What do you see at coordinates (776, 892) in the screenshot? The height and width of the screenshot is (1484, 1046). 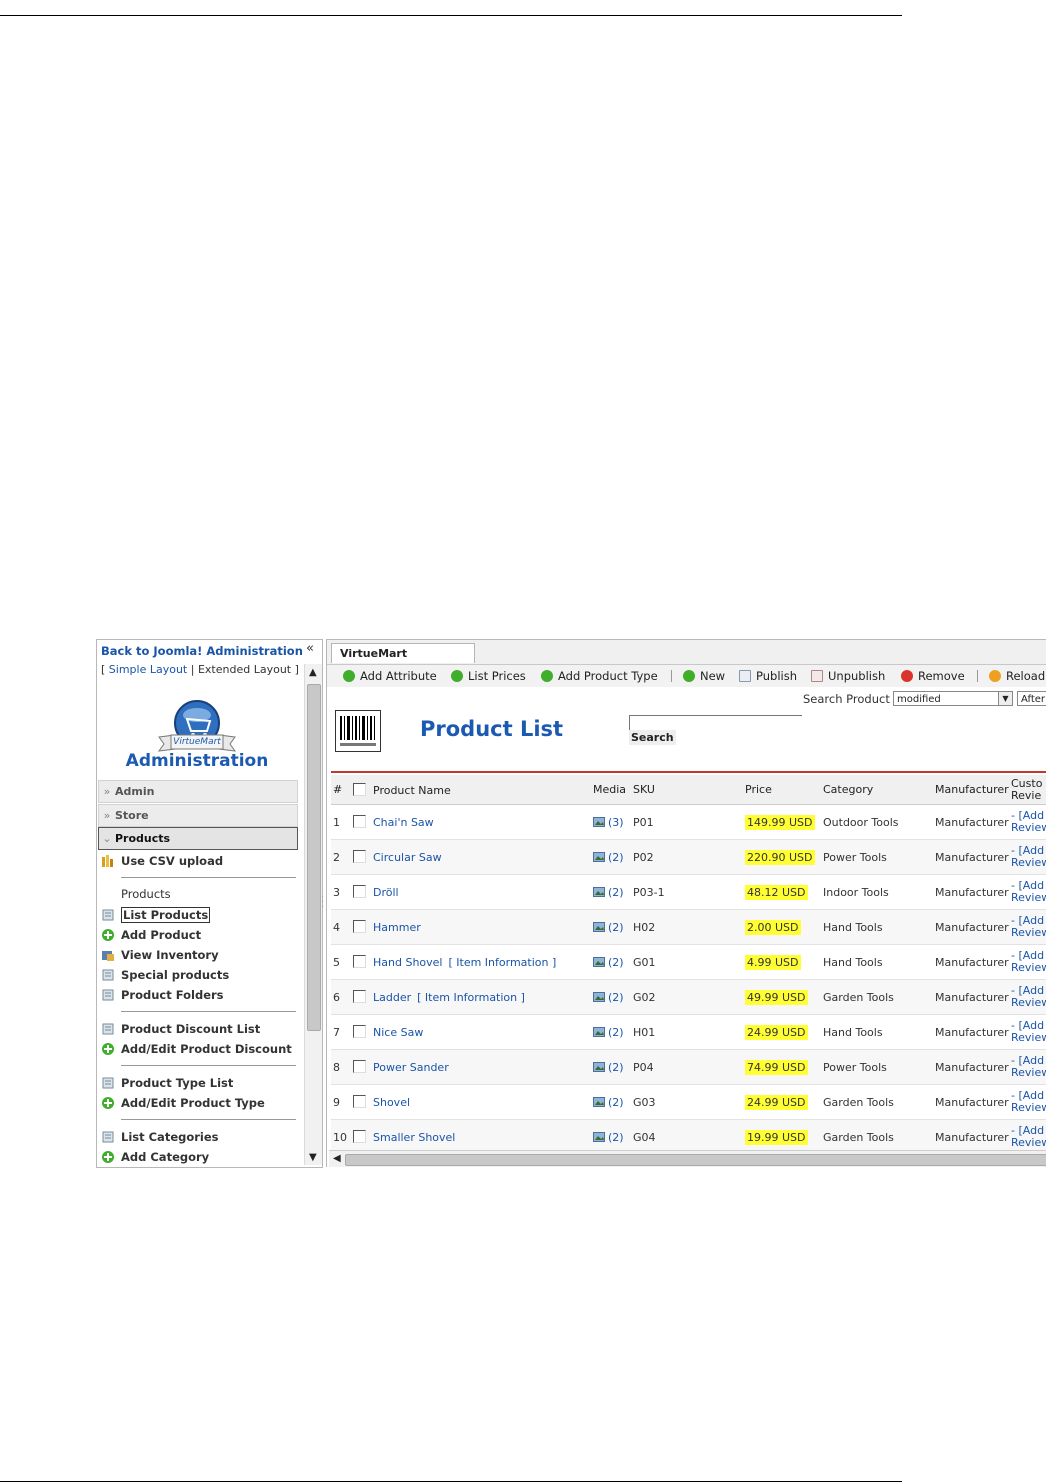 I see `row-price: 48.12 USD` at bounding box center [776, 892].